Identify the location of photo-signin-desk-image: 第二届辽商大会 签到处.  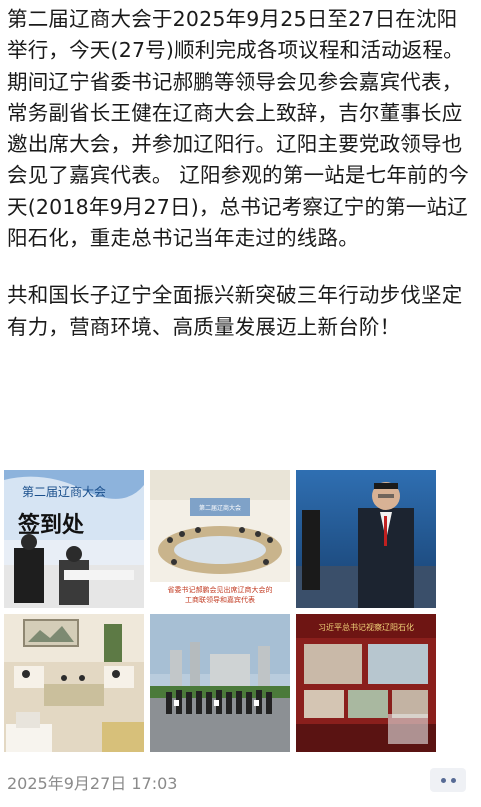
(74, 539).